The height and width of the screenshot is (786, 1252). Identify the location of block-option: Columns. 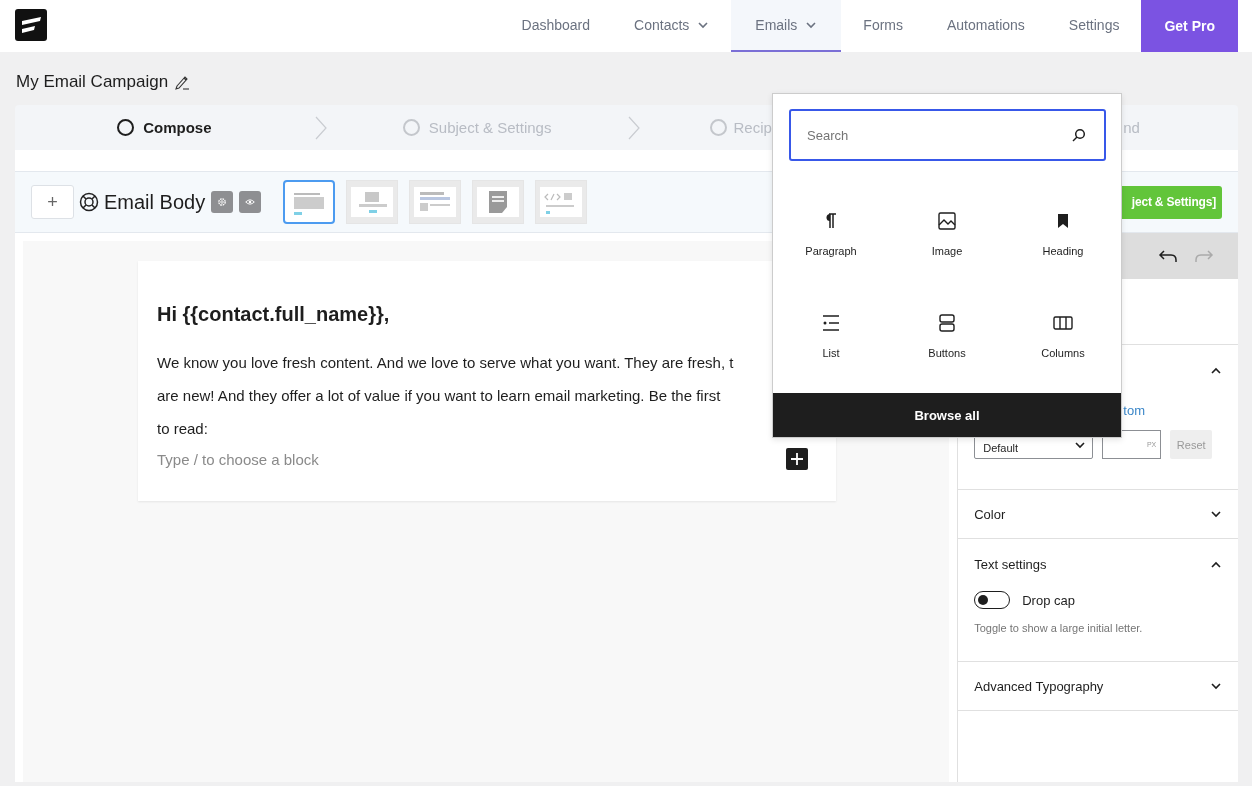
(1063, 336).